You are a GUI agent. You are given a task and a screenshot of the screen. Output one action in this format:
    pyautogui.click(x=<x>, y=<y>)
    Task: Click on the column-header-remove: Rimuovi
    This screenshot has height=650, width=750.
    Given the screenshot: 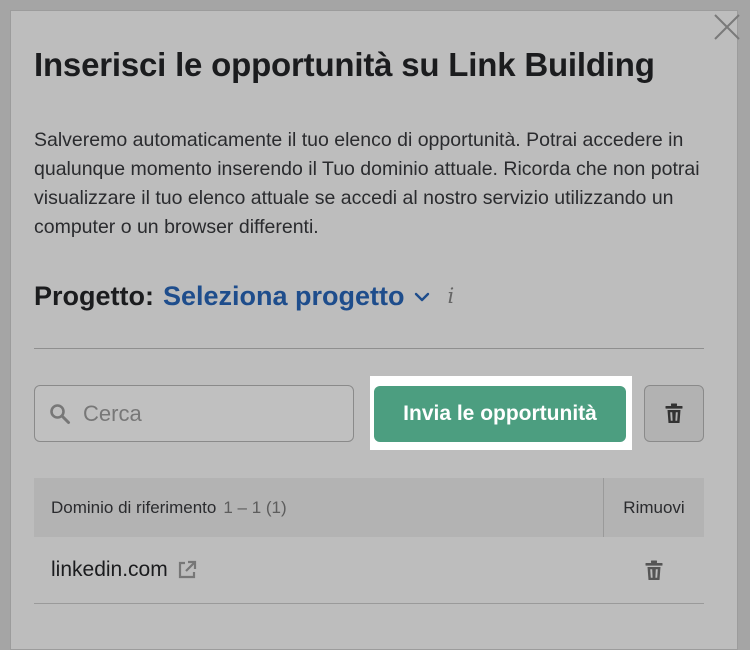 What is the action you would take?
    pyautogui.click(x=654, y=507)
    